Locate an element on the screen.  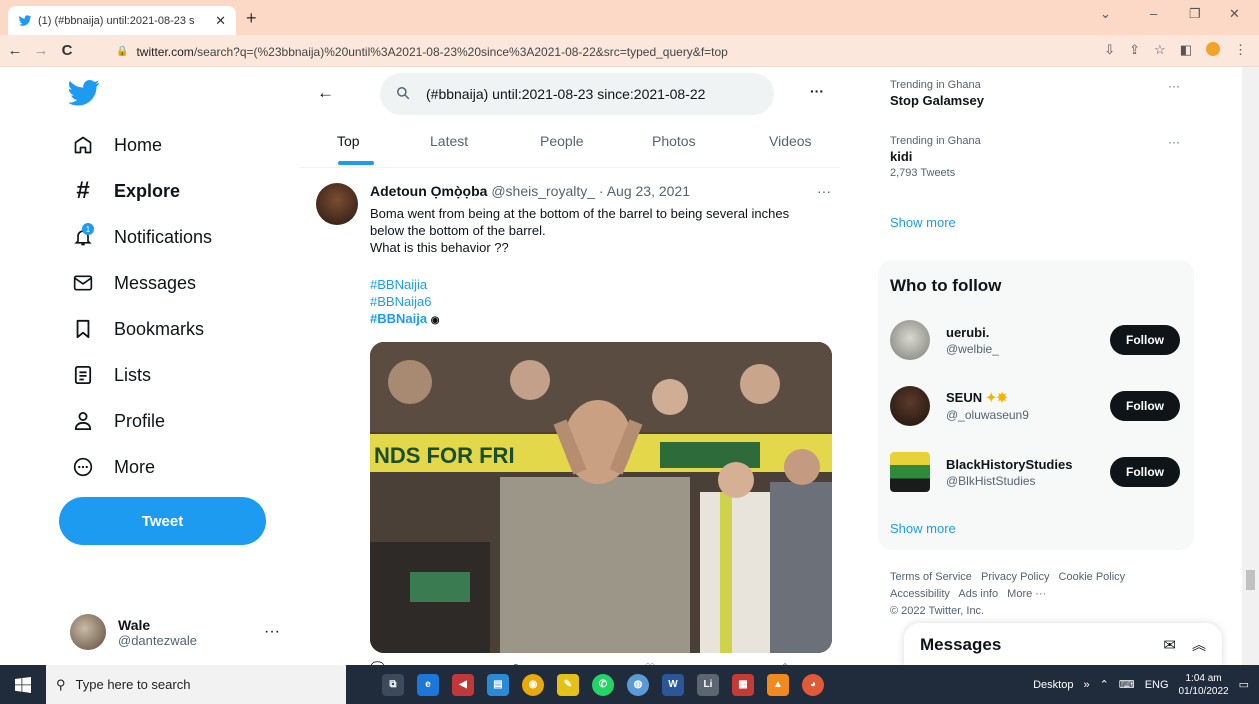
desktop-toolbar: Desktop is located at coordinates (1053, 685).